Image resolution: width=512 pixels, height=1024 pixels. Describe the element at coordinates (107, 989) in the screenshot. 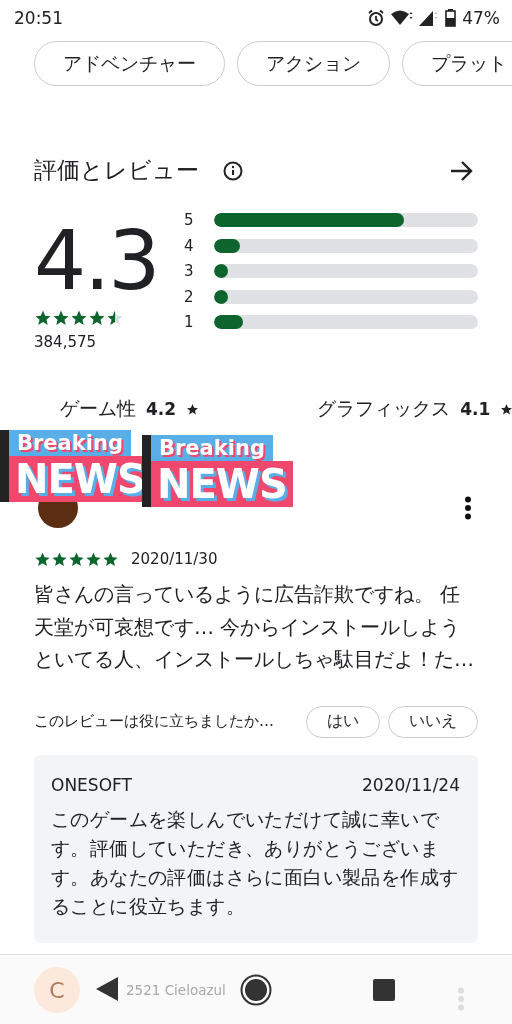

I see `back-icon` at that location.